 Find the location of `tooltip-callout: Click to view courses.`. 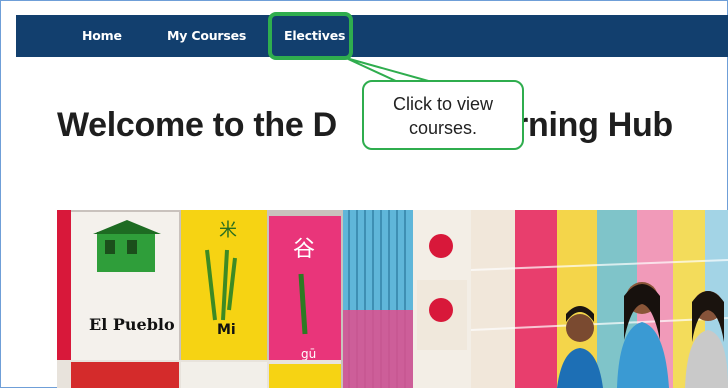

tooltip-callout: Click to view courses. is located at coordinates (443, 115).